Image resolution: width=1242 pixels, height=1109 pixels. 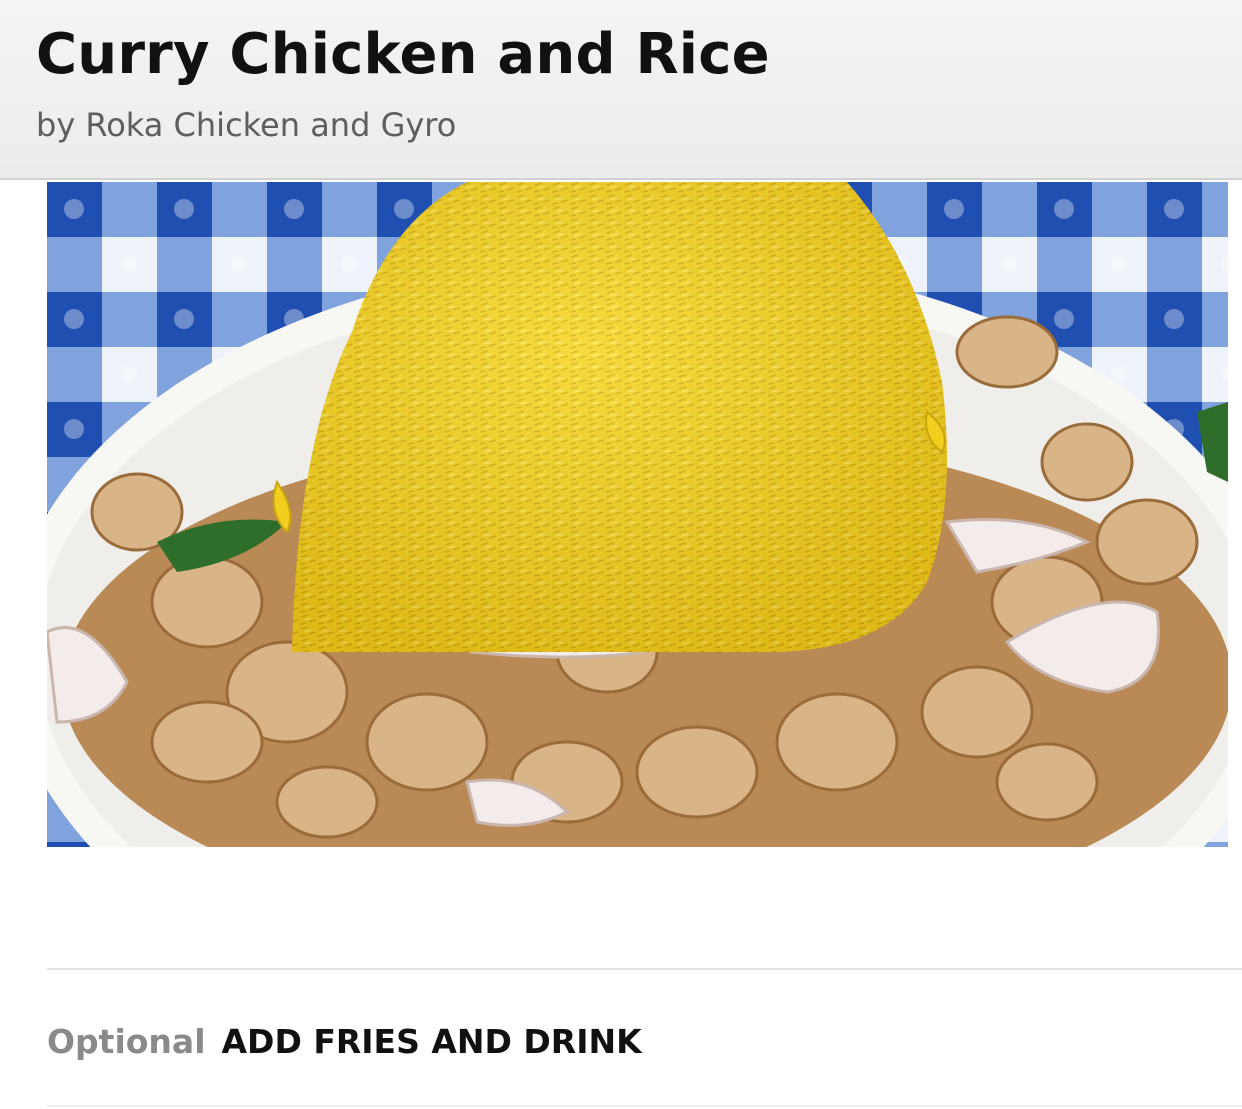 What do you see at coordinates (403, 54) in the screenshot?
I see `item-title: Curry Chicken and Rice` at bounding box center [403, 54].